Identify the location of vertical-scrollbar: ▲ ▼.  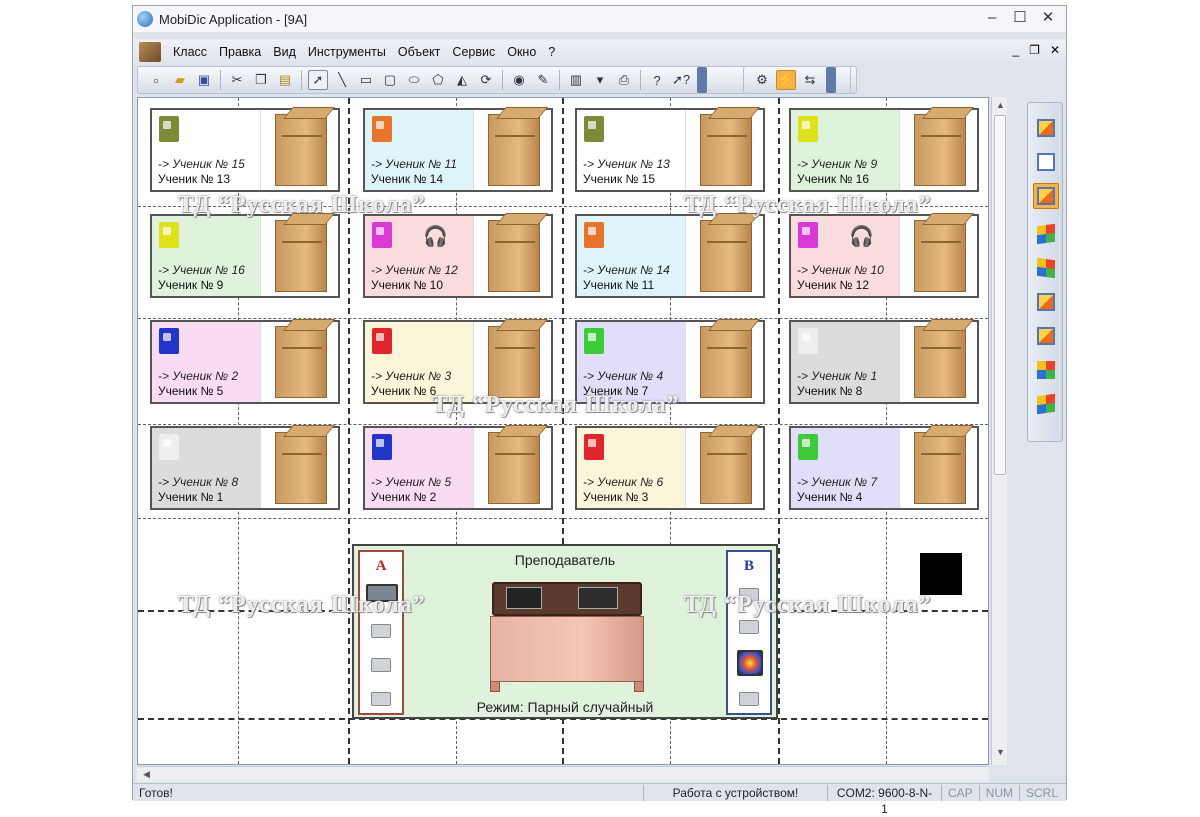
(999, 431).